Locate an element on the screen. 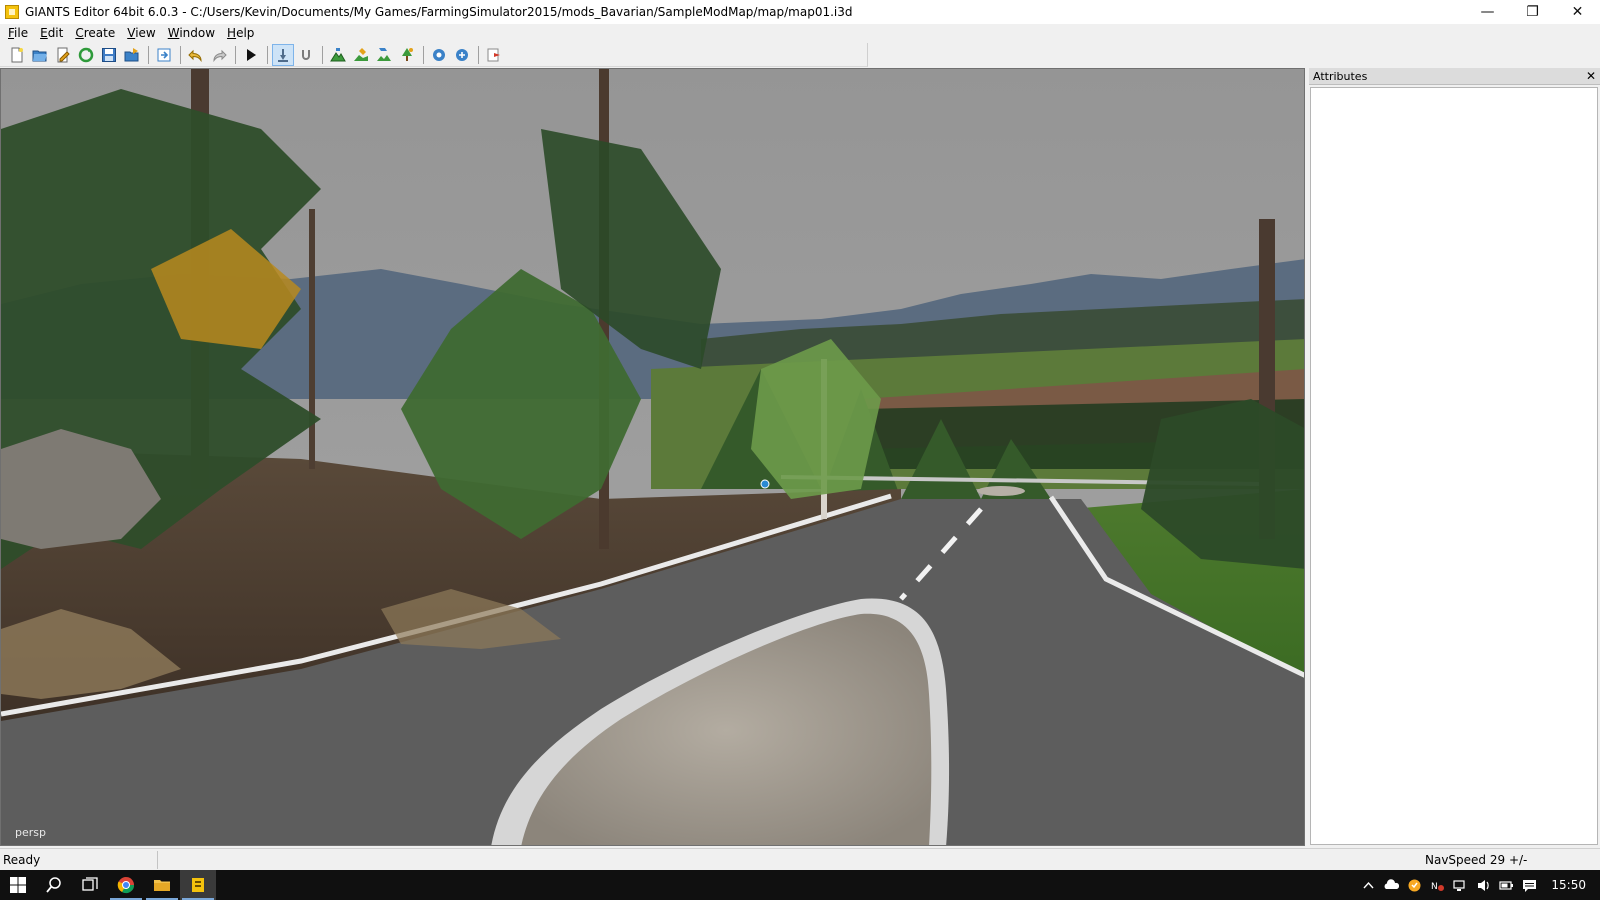 The image size is (1600, 900). redo-icon is located at coordinates (220, 55).